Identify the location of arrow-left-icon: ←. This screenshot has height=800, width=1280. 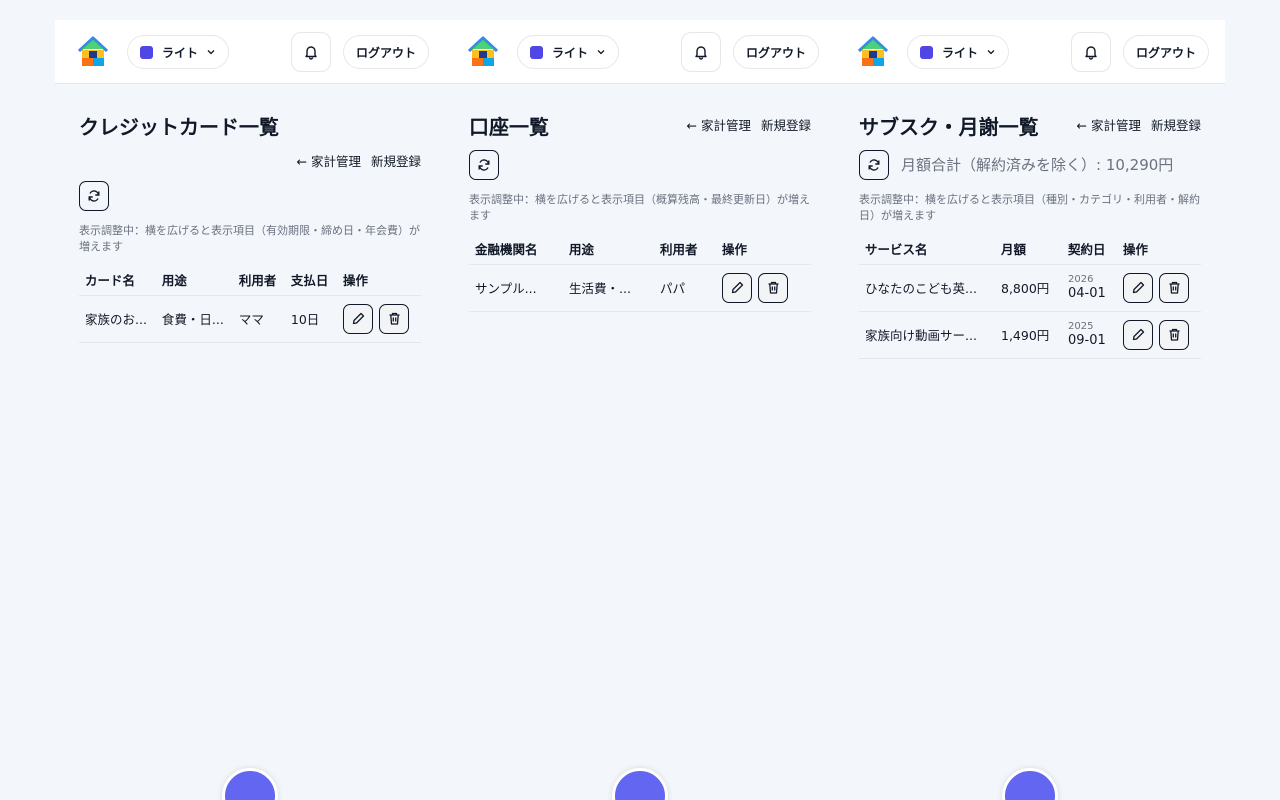
(301, 161).